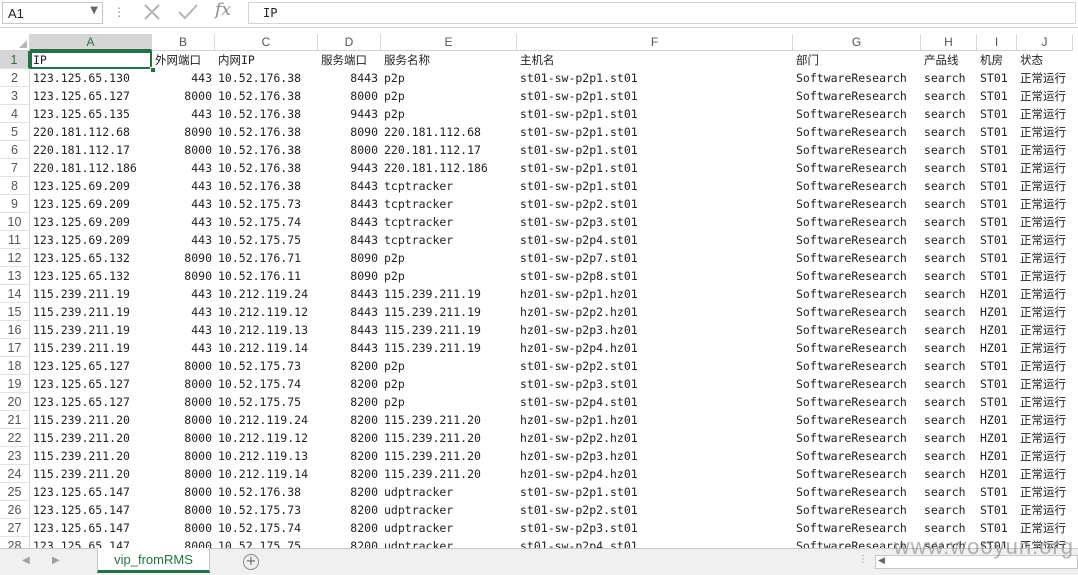  Describe the element at coordinates (52, 13) in the screenshot. I see `name-box: A1 ▼` at that location.